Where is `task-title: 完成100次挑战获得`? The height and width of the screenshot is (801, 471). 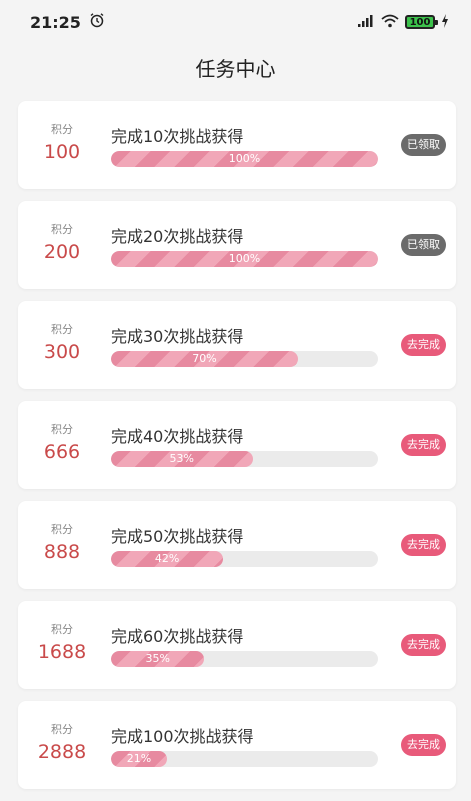 task-title: 完成100次挑战获得 is located at coordinates (182, 736).